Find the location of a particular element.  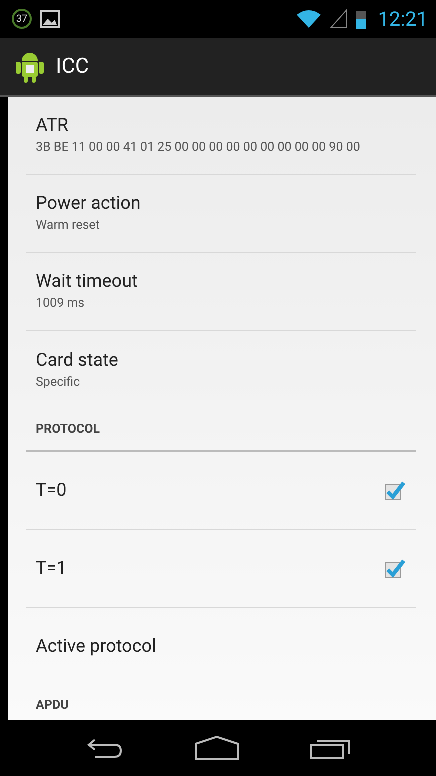

preference-item: Wait timeout 1009 ms is located at coordinates (221, 292).